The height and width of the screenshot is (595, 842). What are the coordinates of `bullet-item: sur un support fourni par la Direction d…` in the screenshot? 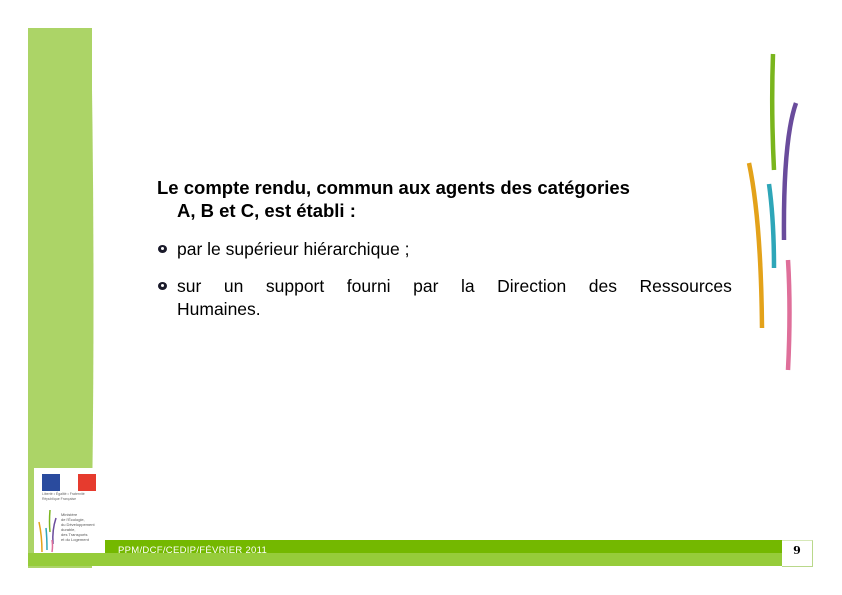 It's located at (444, 298).